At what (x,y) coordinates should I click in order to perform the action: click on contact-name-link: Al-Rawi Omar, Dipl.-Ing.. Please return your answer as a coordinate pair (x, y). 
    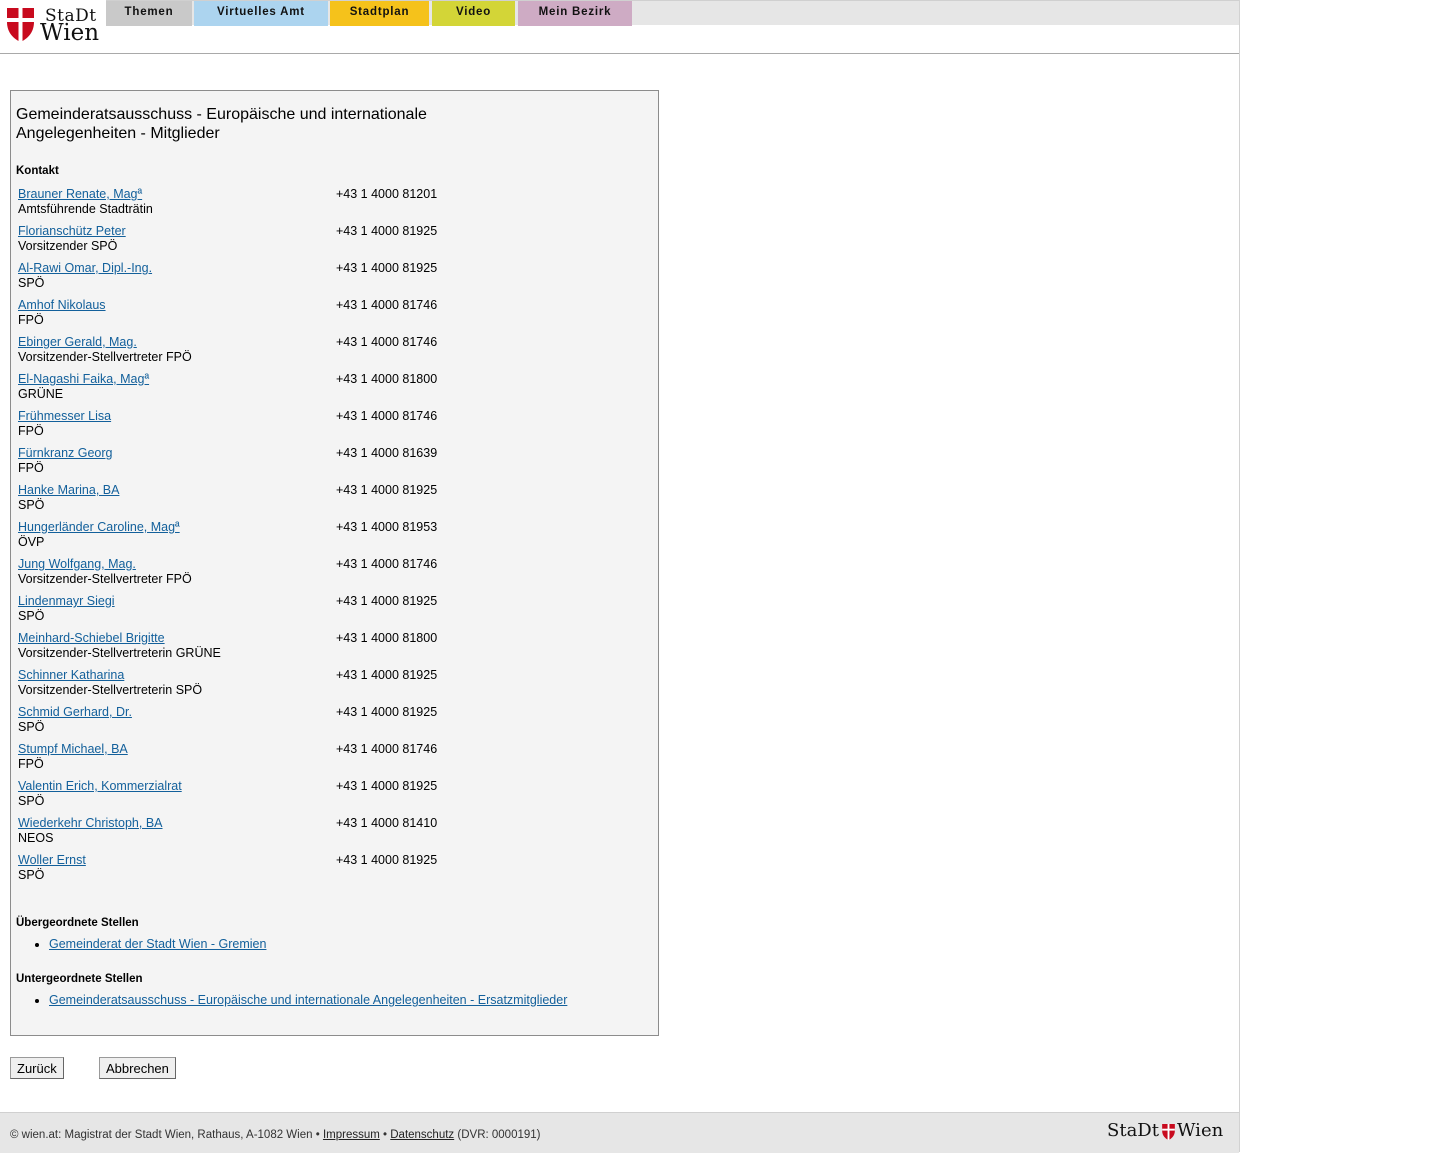
    Looking at the image, I should click on (85, 268).